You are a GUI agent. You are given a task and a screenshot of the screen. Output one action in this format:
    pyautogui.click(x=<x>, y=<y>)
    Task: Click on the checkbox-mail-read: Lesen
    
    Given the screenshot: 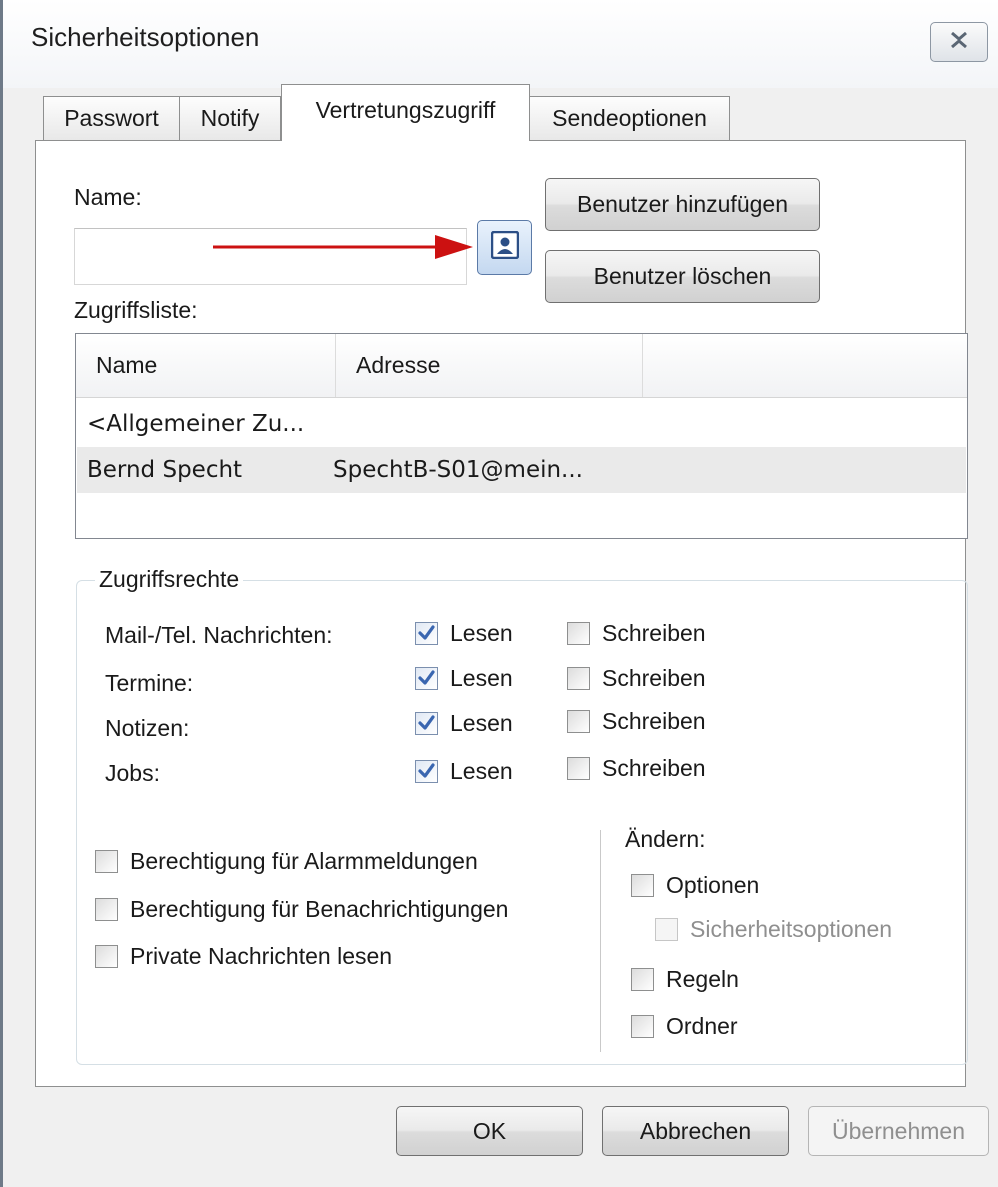 What is the action you would take?
    pyautogui.click(x=464, y=633)
    